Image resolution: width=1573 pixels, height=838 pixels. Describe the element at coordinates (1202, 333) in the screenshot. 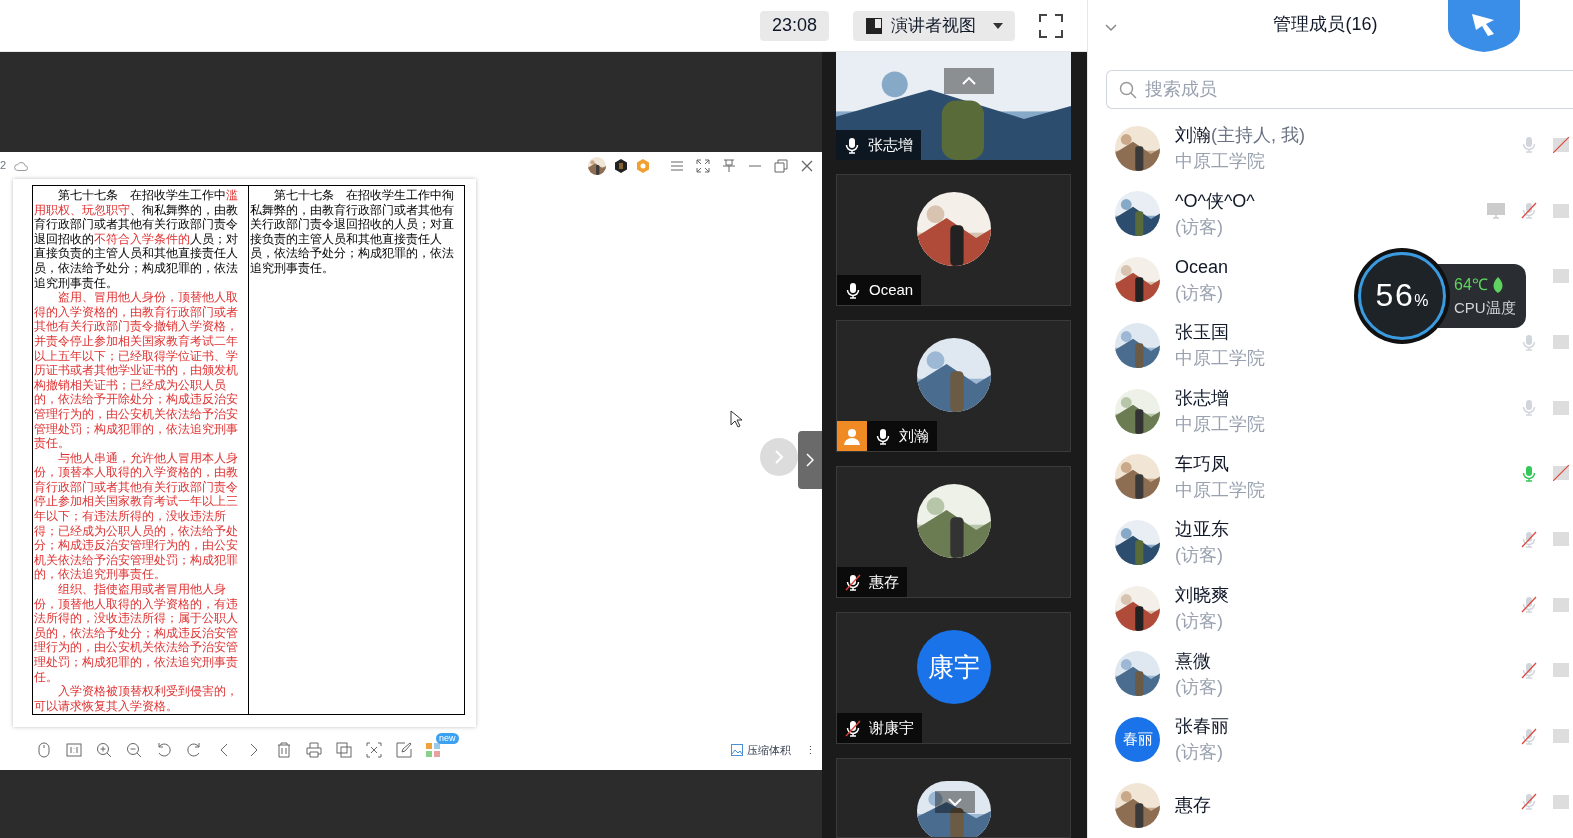

I see `member-name: 张玉国` at that location.